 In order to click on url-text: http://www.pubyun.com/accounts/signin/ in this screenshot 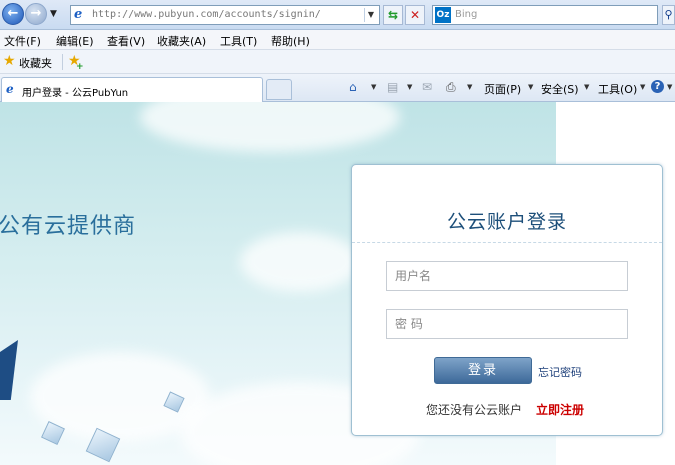, I will do `click(206, 14)`.